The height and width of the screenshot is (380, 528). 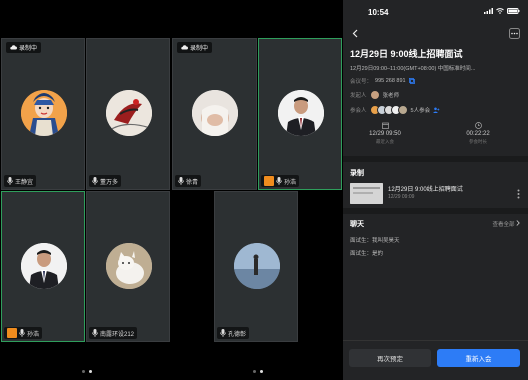 What do you see at coordinates (357, 224) in the screenshot?
I see `chat-section-title: 聊天` at bounding box center [357, 224].